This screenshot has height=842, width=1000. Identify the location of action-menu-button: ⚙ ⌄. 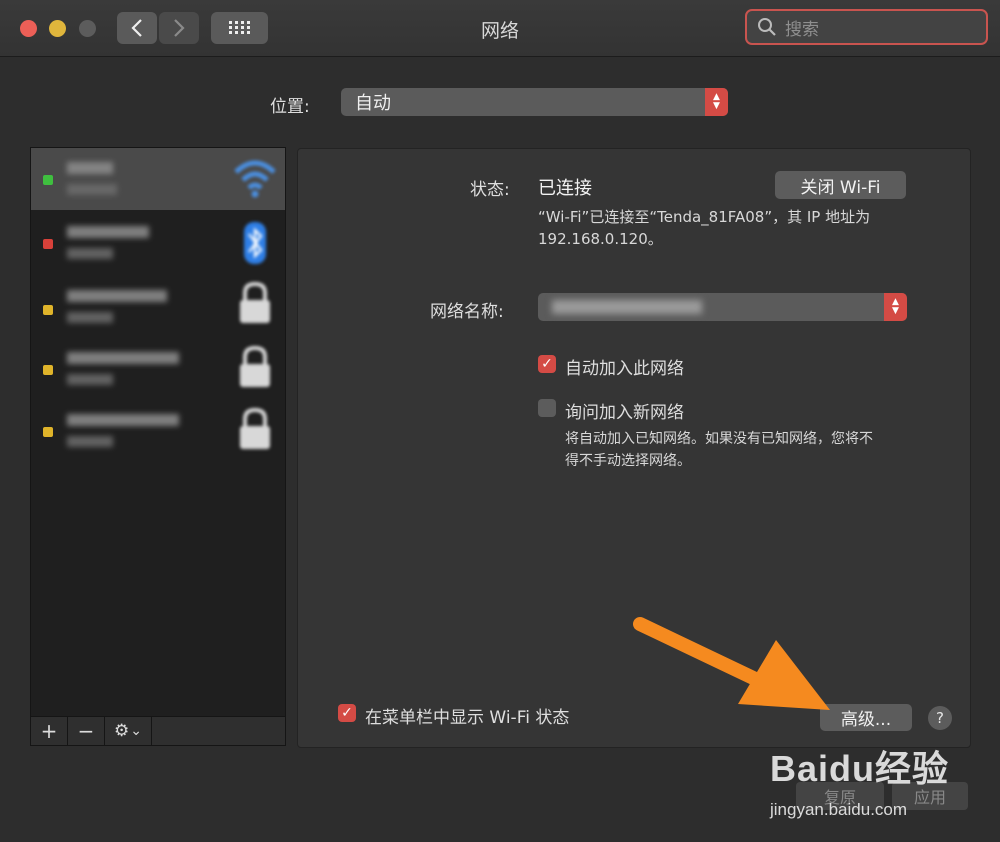
(128, 731).